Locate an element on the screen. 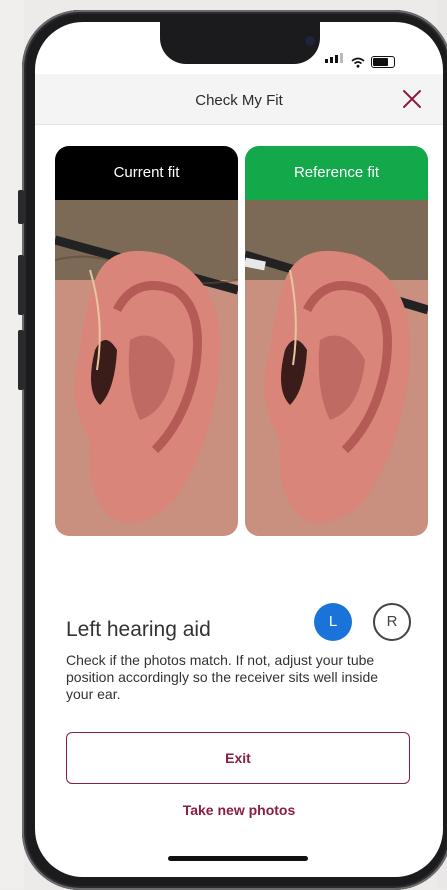 Image resolution: width=447 pixels, height=890 pixels. status-bar is located at coordinates (360, 59).